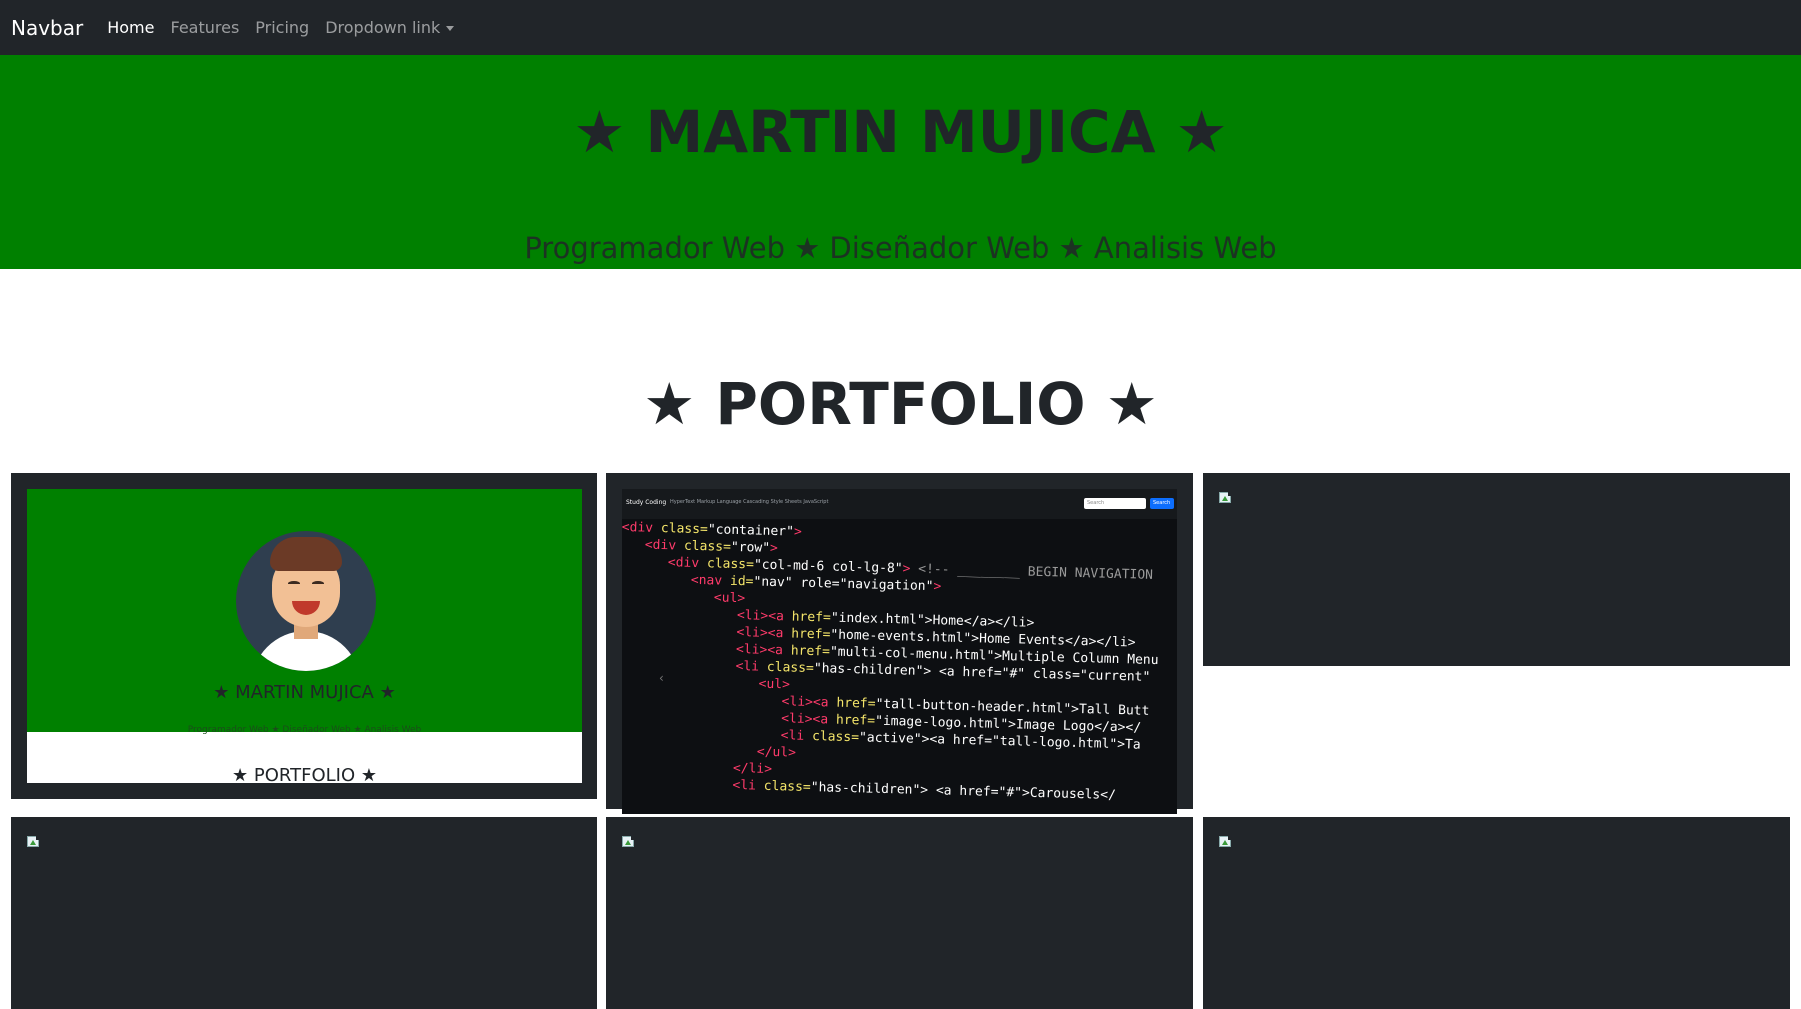 This screenshot has width=1801, height=1009. I want to click on nav-dropdown-label: Dropdown link, so click(383, 27).